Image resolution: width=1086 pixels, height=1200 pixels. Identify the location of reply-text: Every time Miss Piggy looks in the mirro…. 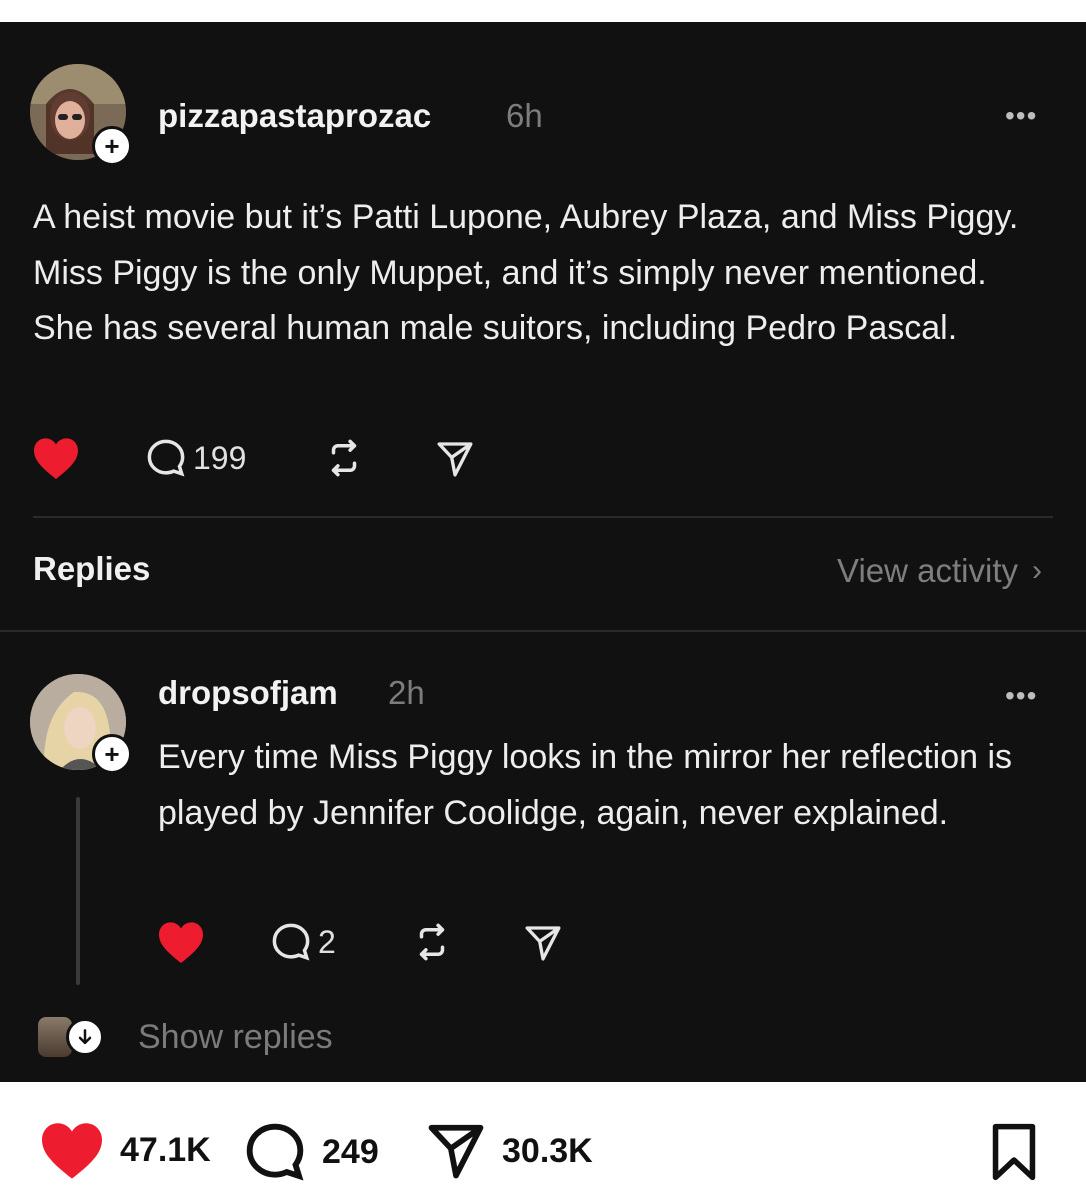
(585, 785).